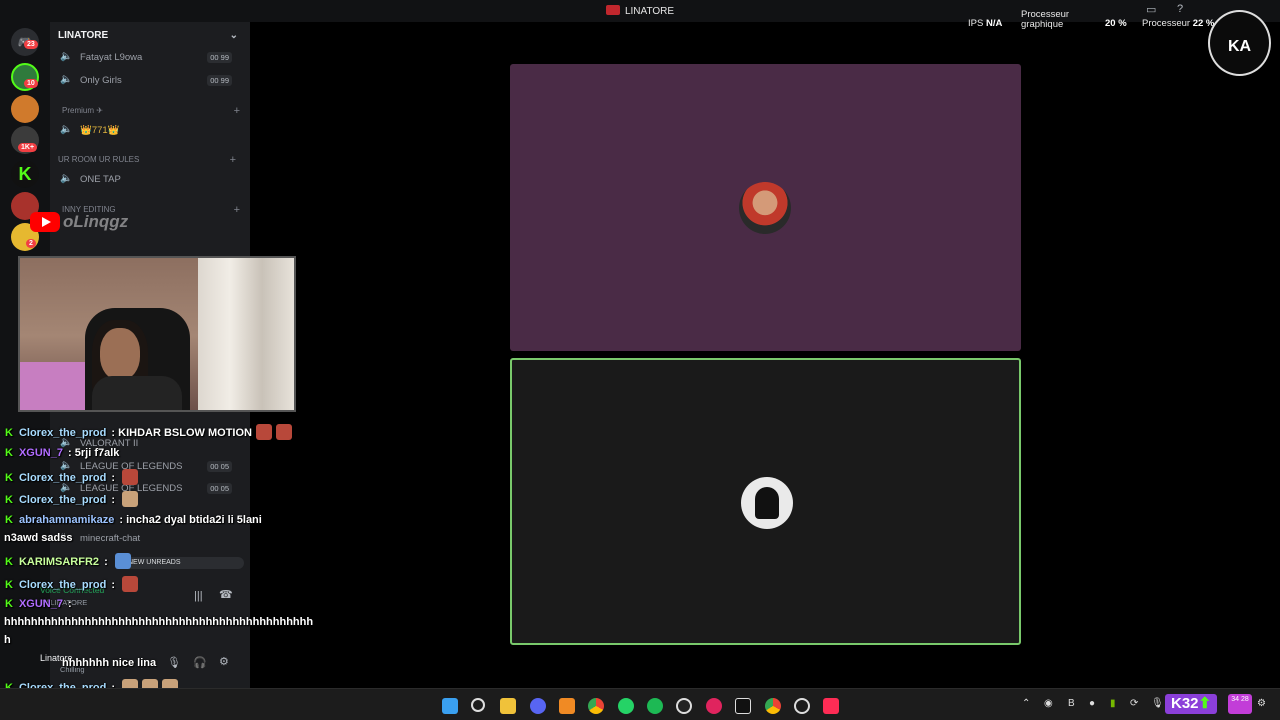  I want to click on secondary-counter: 34 28, so click(1240, 704).